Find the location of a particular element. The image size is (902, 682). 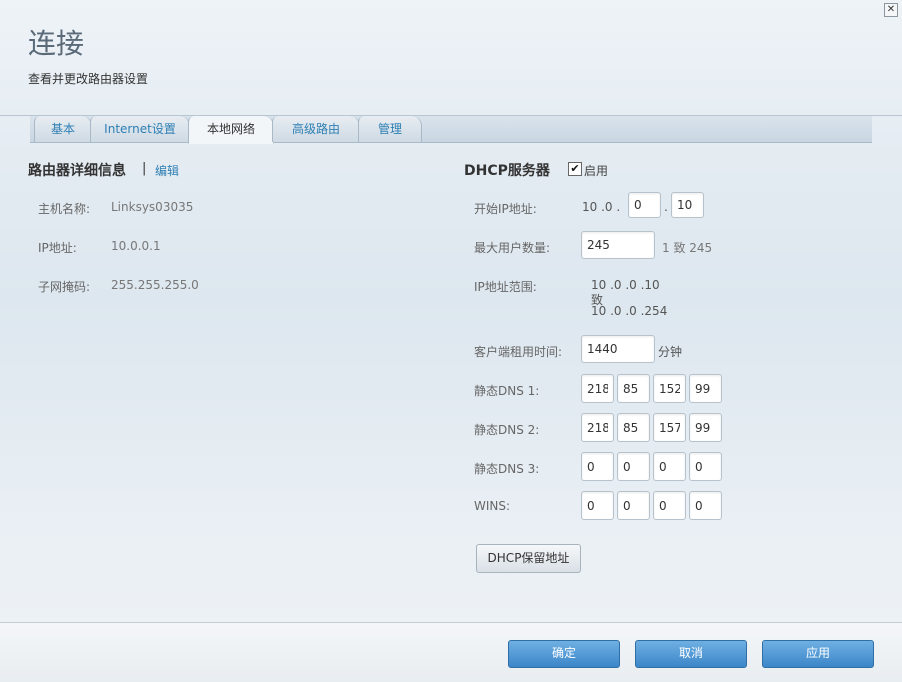

page-subtitle: 查看并更改路由器设置 is located at coordinates (88, 79).